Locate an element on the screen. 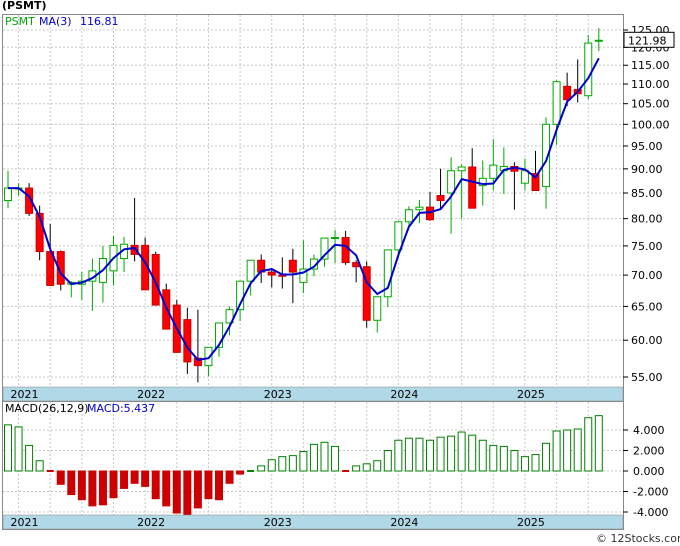 The width and height of the screenshot is (680, 546). price-ytick-label: 80.00 is located at coordinates (647, 219).